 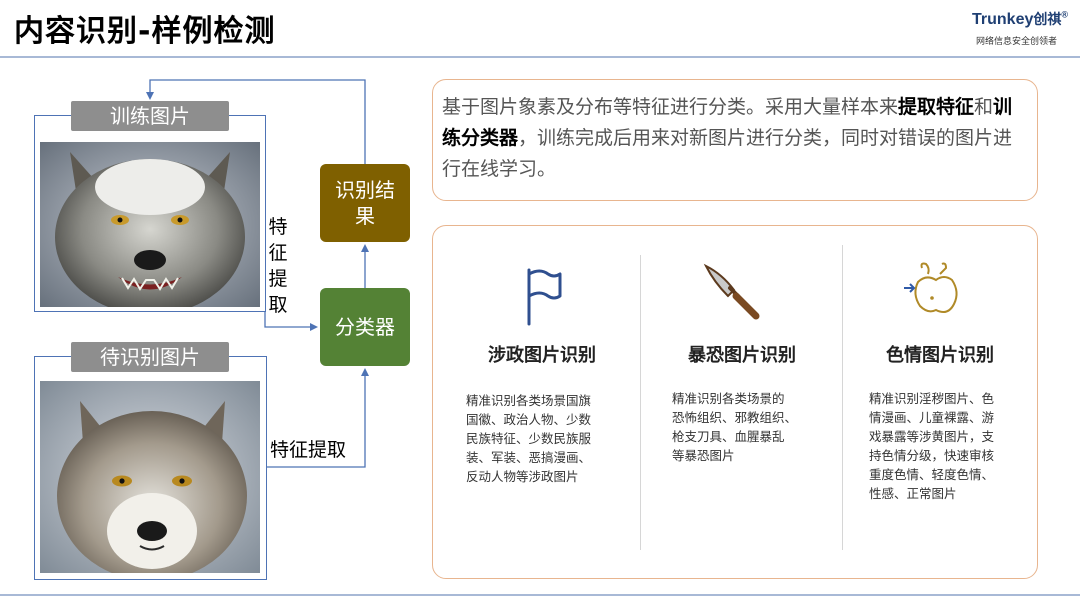 What do you see at coordinates (932, 398) in the screenshot?
I see `porn-line-1: 精准识别淫秽图片、色` at bounding box center [932, 398].